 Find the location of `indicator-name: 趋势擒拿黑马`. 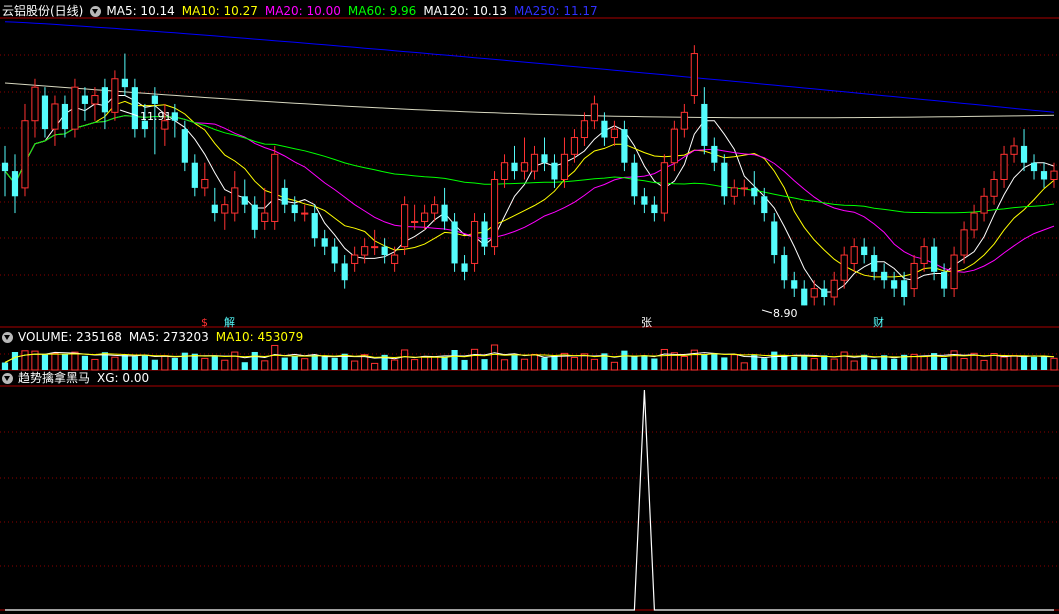

indicator-name: 趋势擒拿黑马 is located at coordinates (54, 378).